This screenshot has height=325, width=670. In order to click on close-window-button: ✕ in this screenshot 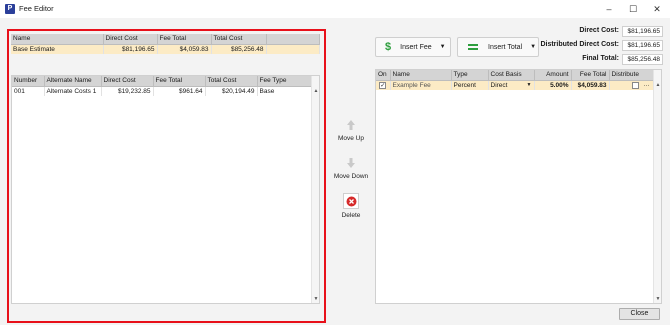, I will do `click(657, 9)`.